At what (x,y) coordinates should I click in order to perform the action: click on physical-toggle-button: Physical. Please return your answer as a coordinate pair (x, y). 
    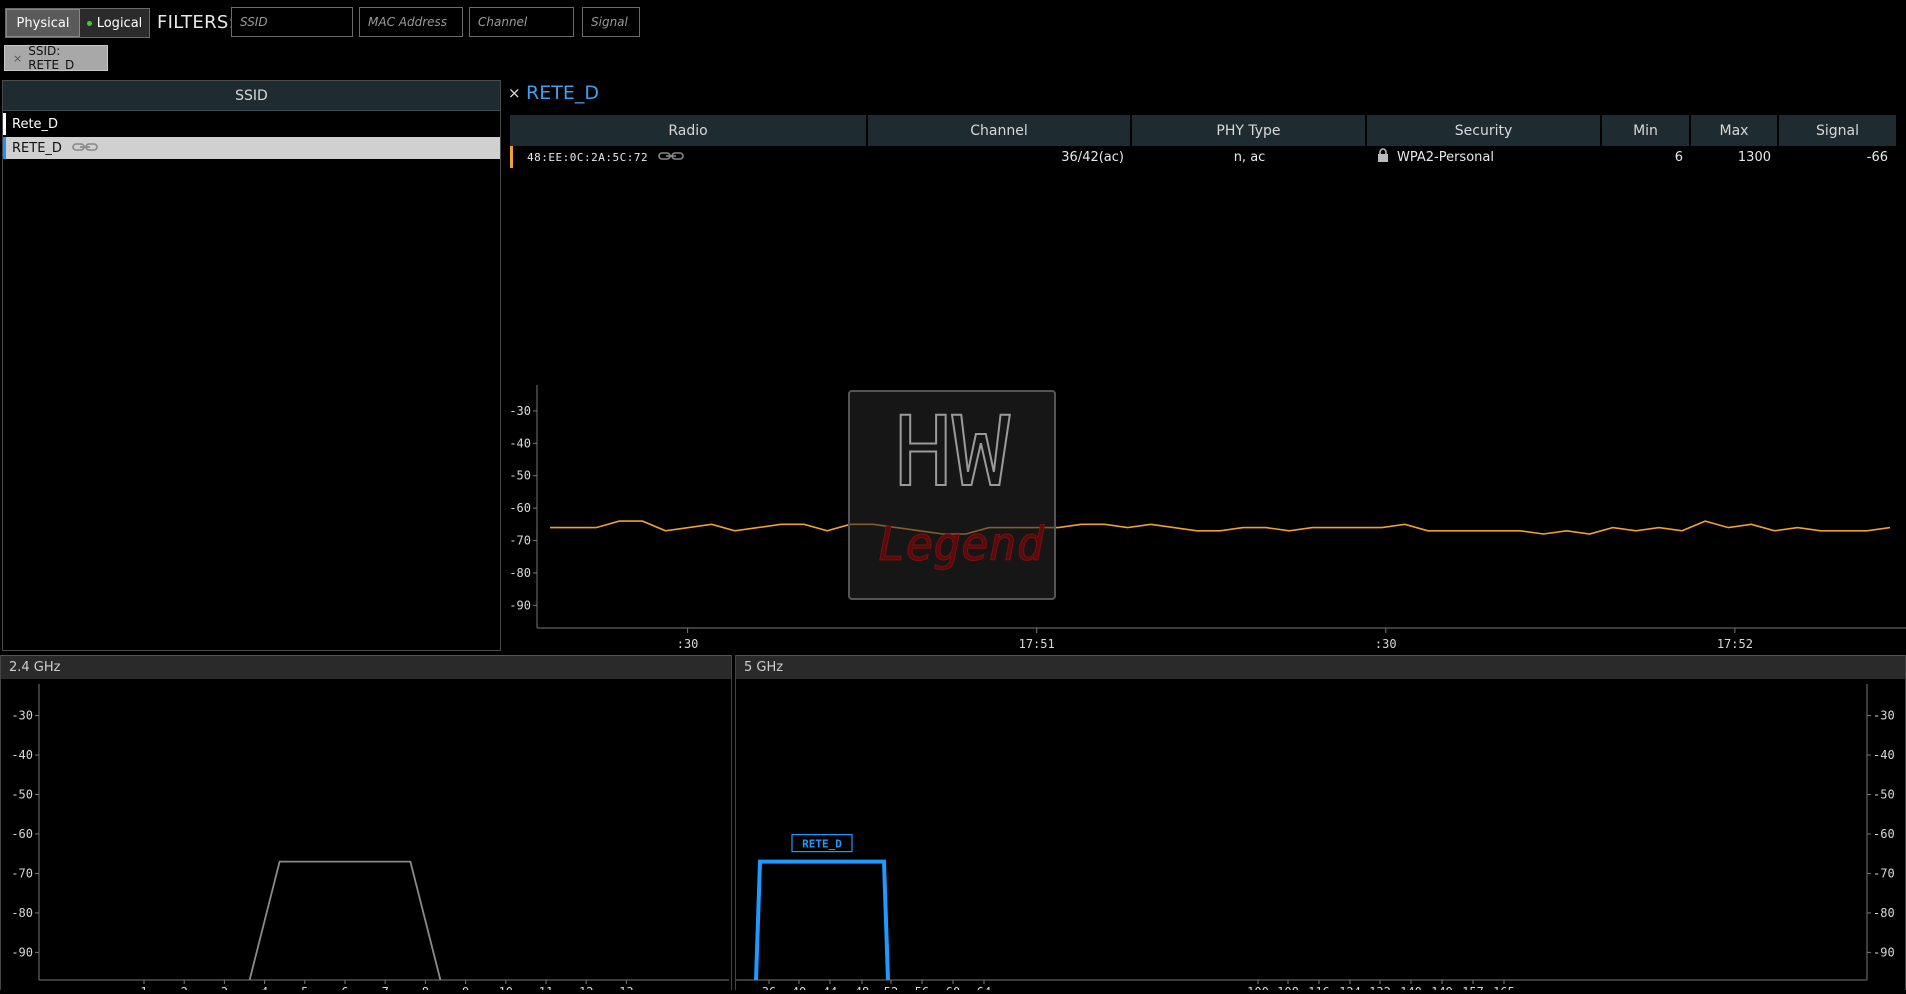
    Looking at the image, I should click on (43, 23).